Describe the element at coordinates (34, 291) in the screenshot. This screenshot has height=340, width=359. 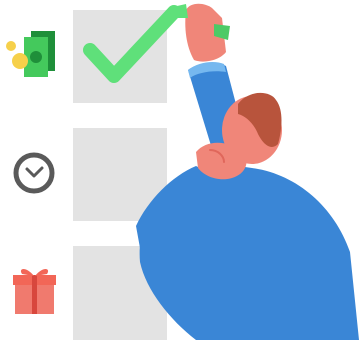
I see `gift-icon` at that location.